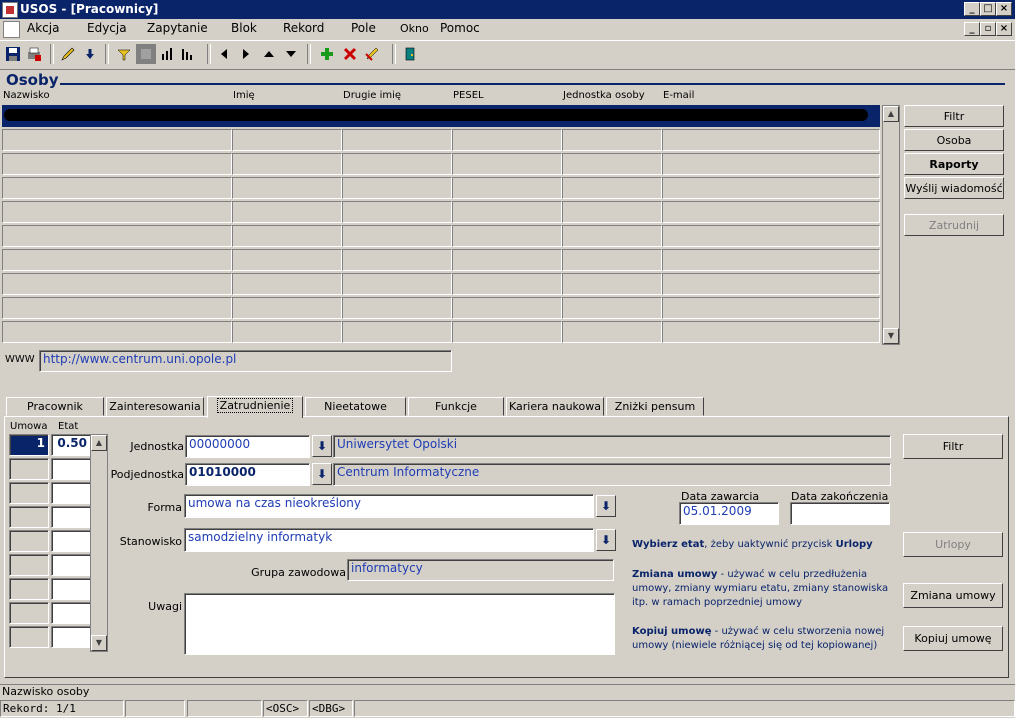 Image resolution: width=1015 pixels, height=718 pixels. Describe the element at coordinates (891, 225) in the screenshot. I see `table-scrollbar: ▲ ▼` at that location.